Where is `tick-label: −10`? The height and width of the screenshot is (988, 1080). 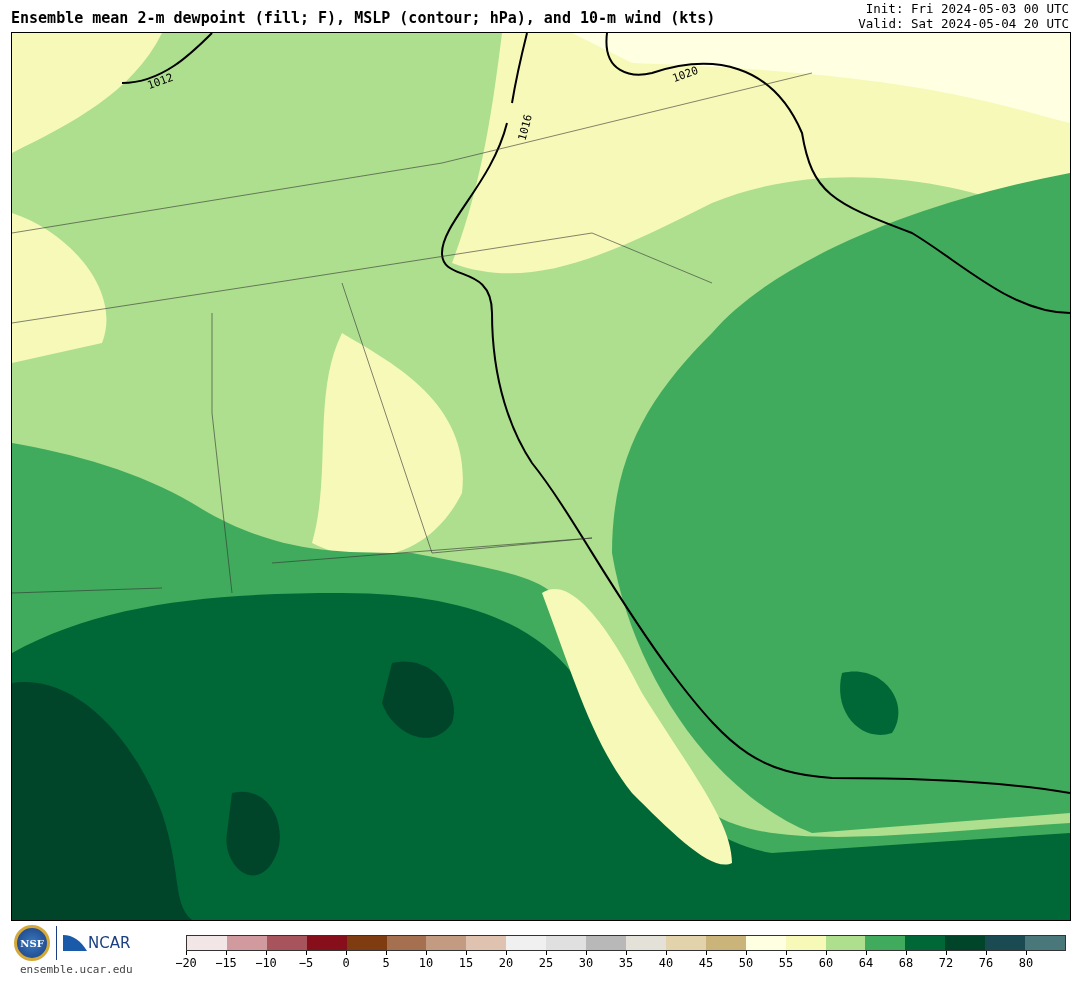
tick-label: −10 is located at coordinates (266, 963).